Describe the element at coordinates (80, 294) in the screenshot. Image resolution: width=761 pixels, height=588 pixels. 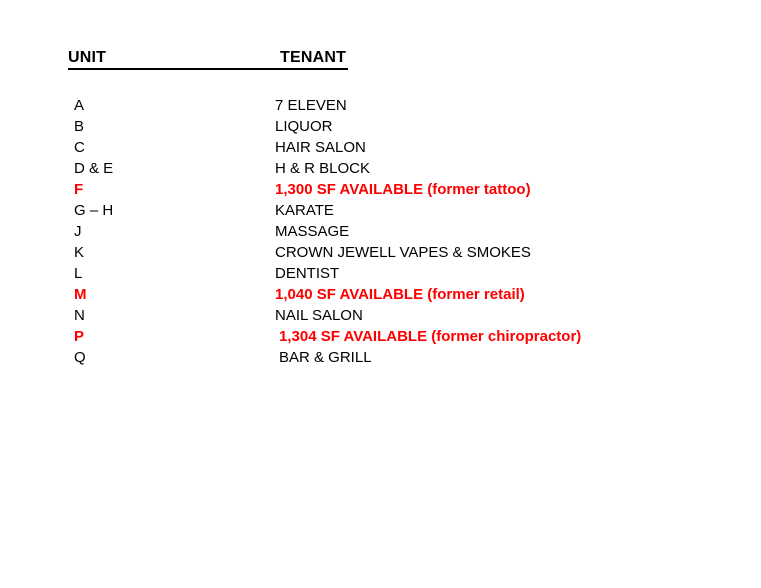
I see `cell-unit: M` at that location.